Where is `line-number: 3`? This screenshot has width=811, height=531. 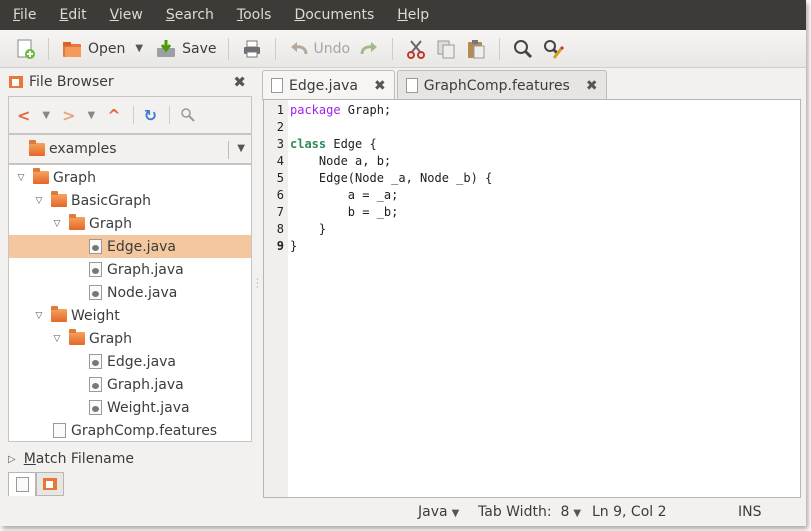 line-number: 3 is located at coordinates (280, 144).